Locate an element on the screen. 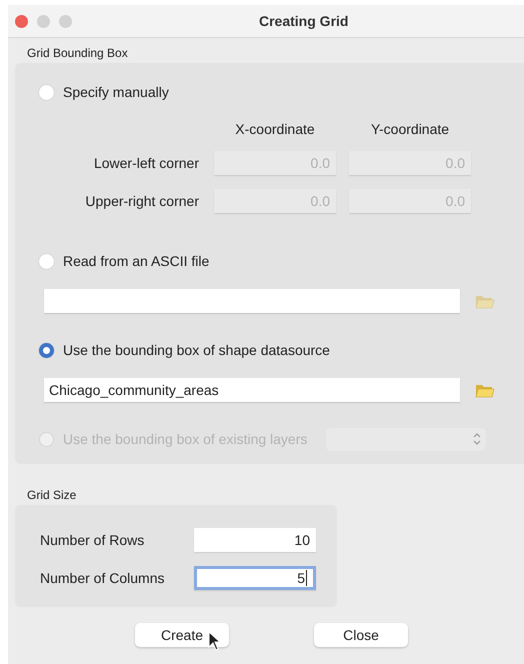 The height and width of the screenshot is (664, 524). window-title: Creating Grid is located at coordinates (303, 21).